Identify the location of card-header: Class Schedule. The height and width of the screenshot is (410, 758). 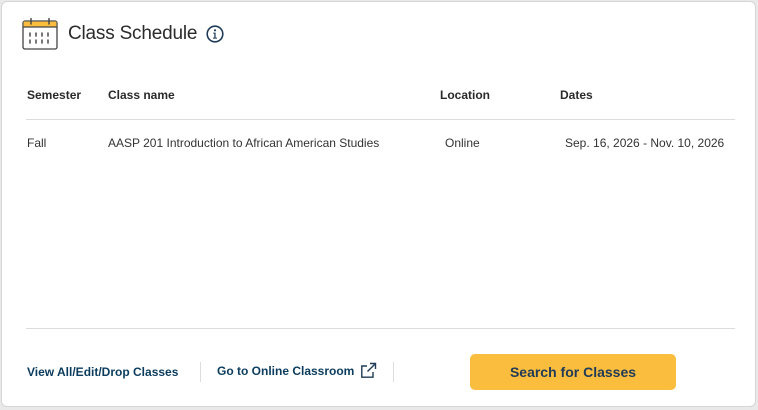
(123, 34).